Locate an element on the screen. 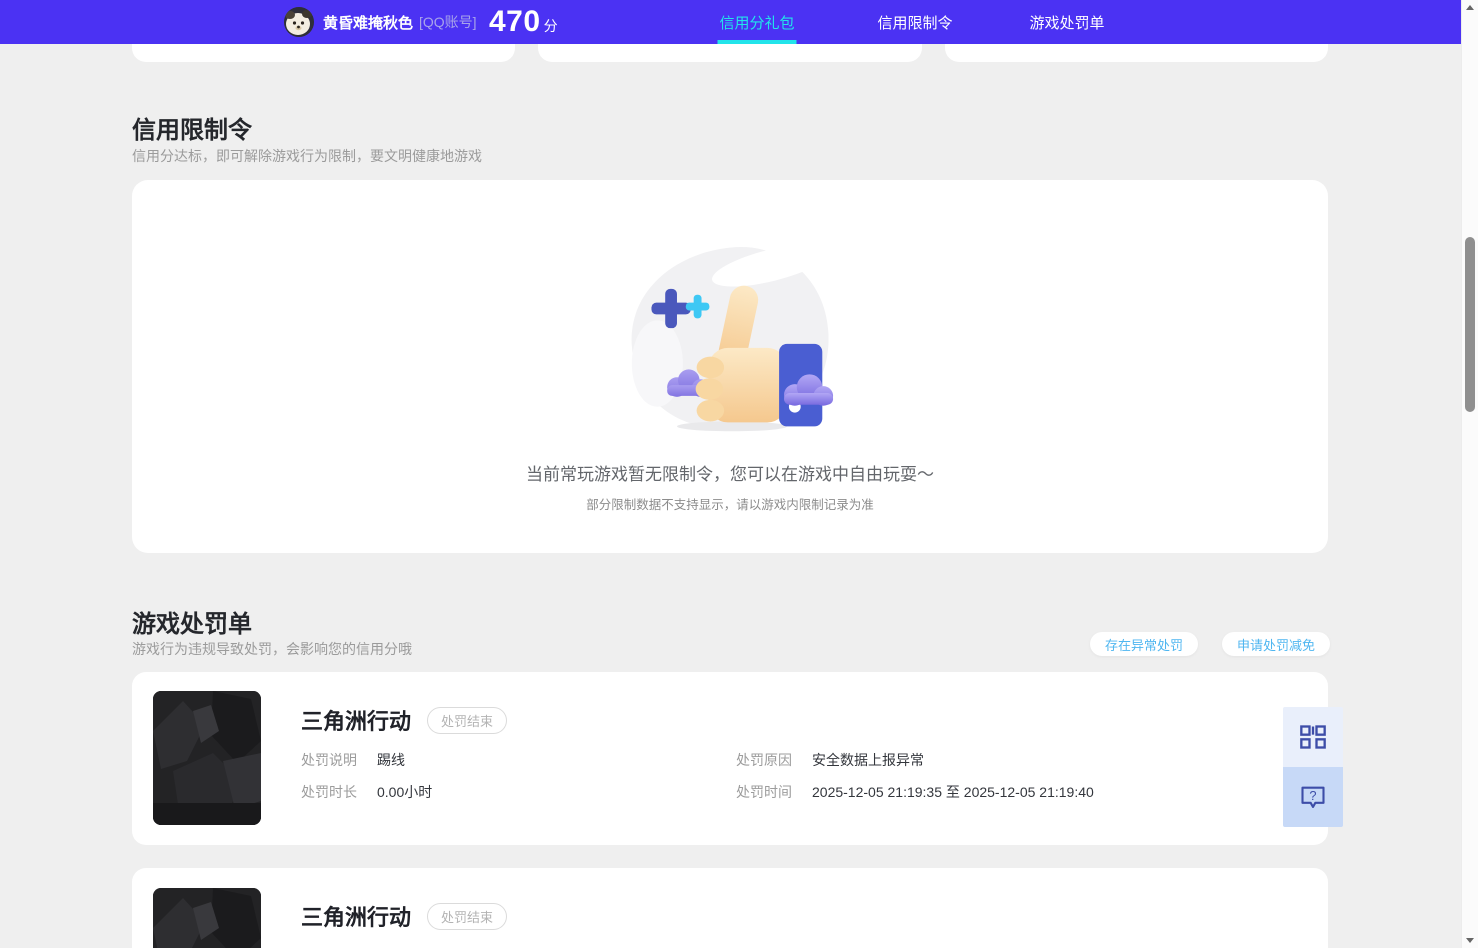  help-bubble-icon: ? is located at coordinates (1313, 797).